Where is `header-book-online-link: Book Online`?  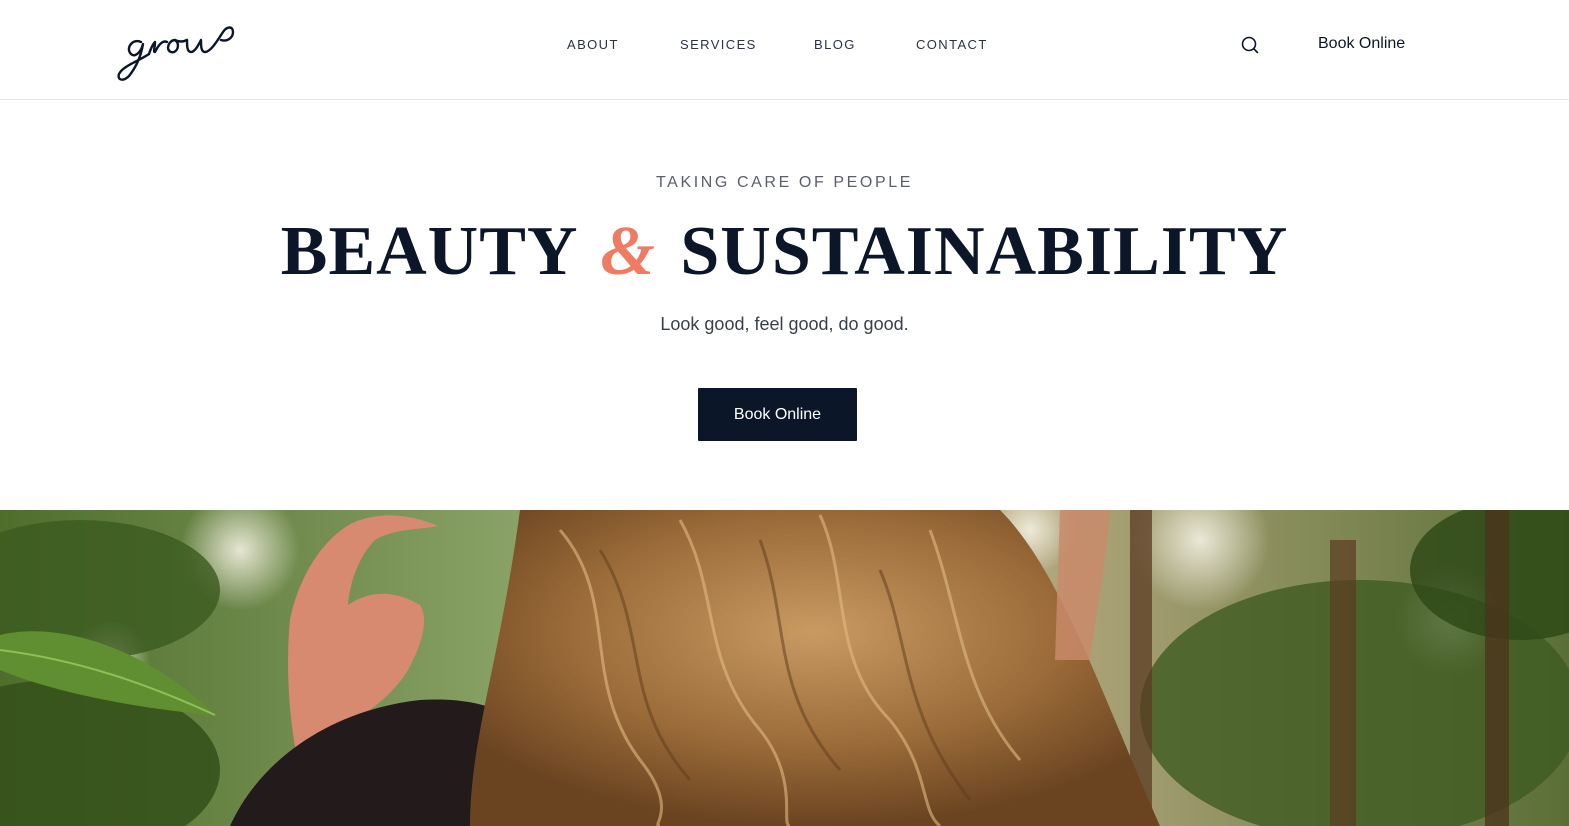 header-book-online-link: Book Online is located at coordinates (1361, 44).